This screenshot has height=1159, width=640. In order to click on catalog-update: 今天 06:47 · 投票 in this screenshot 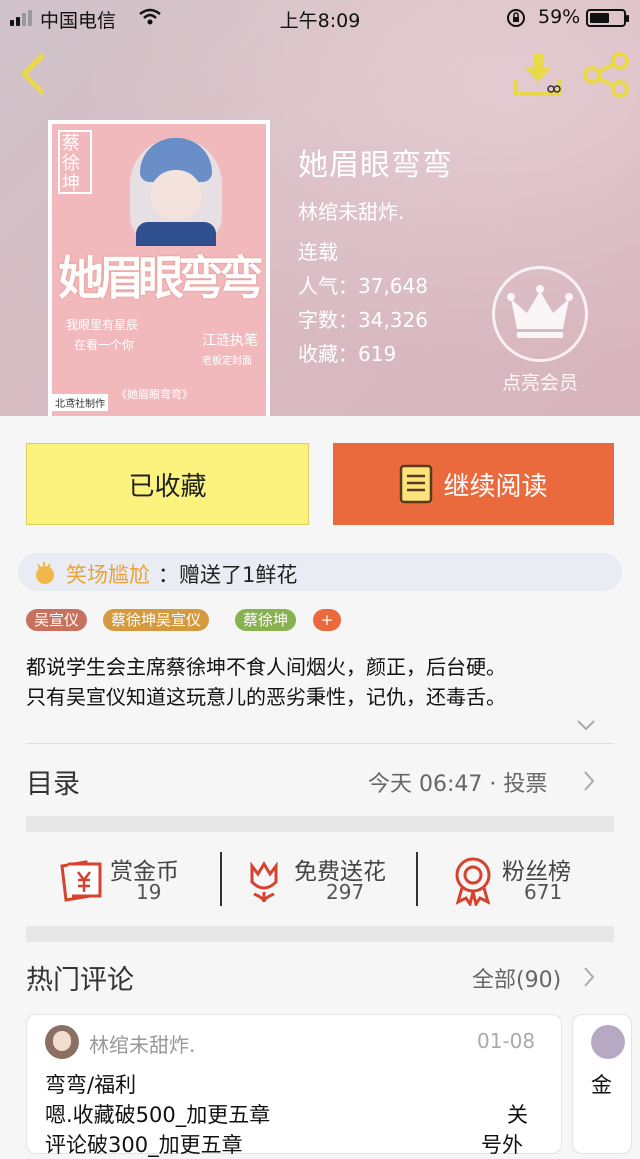, I will do `click(457, 782)`.